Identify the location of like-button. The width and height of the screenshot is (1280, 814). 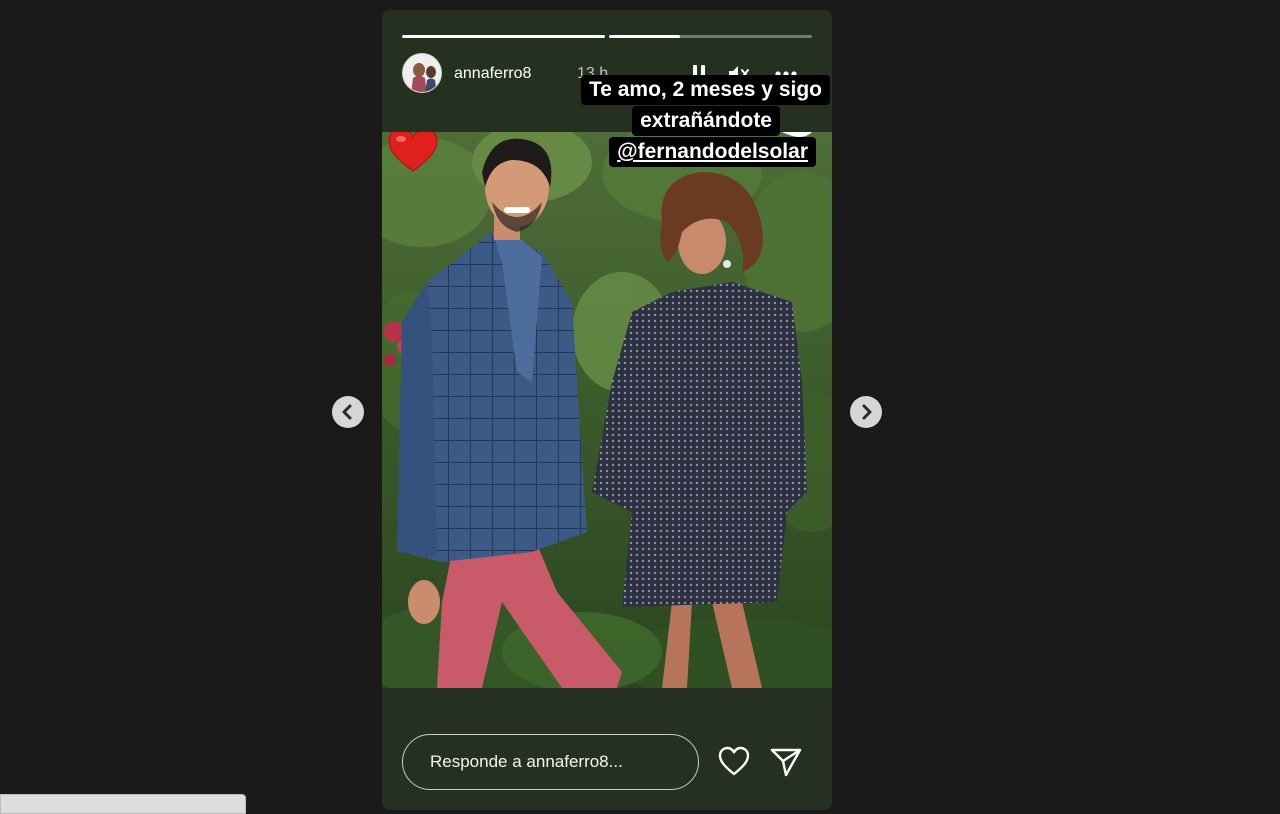
(734, 762).